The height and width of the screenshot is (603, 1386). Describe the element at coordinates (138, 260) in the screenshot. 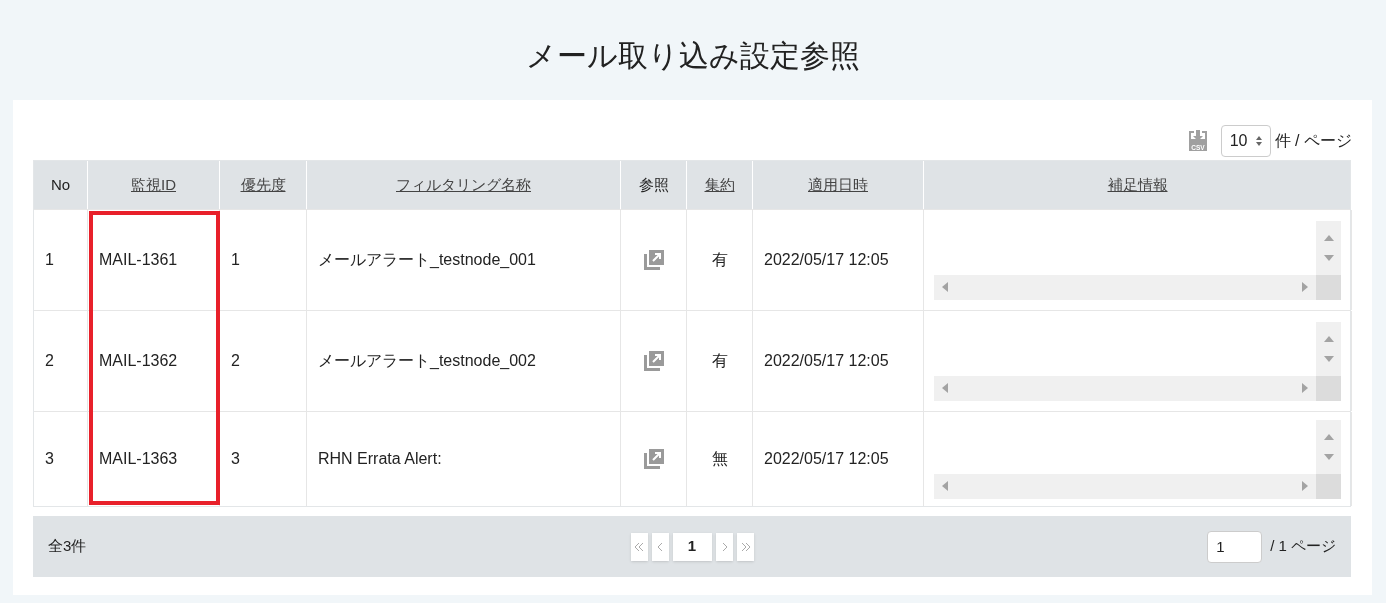

I see `table-cell-text: MAIL-1361` at that location.